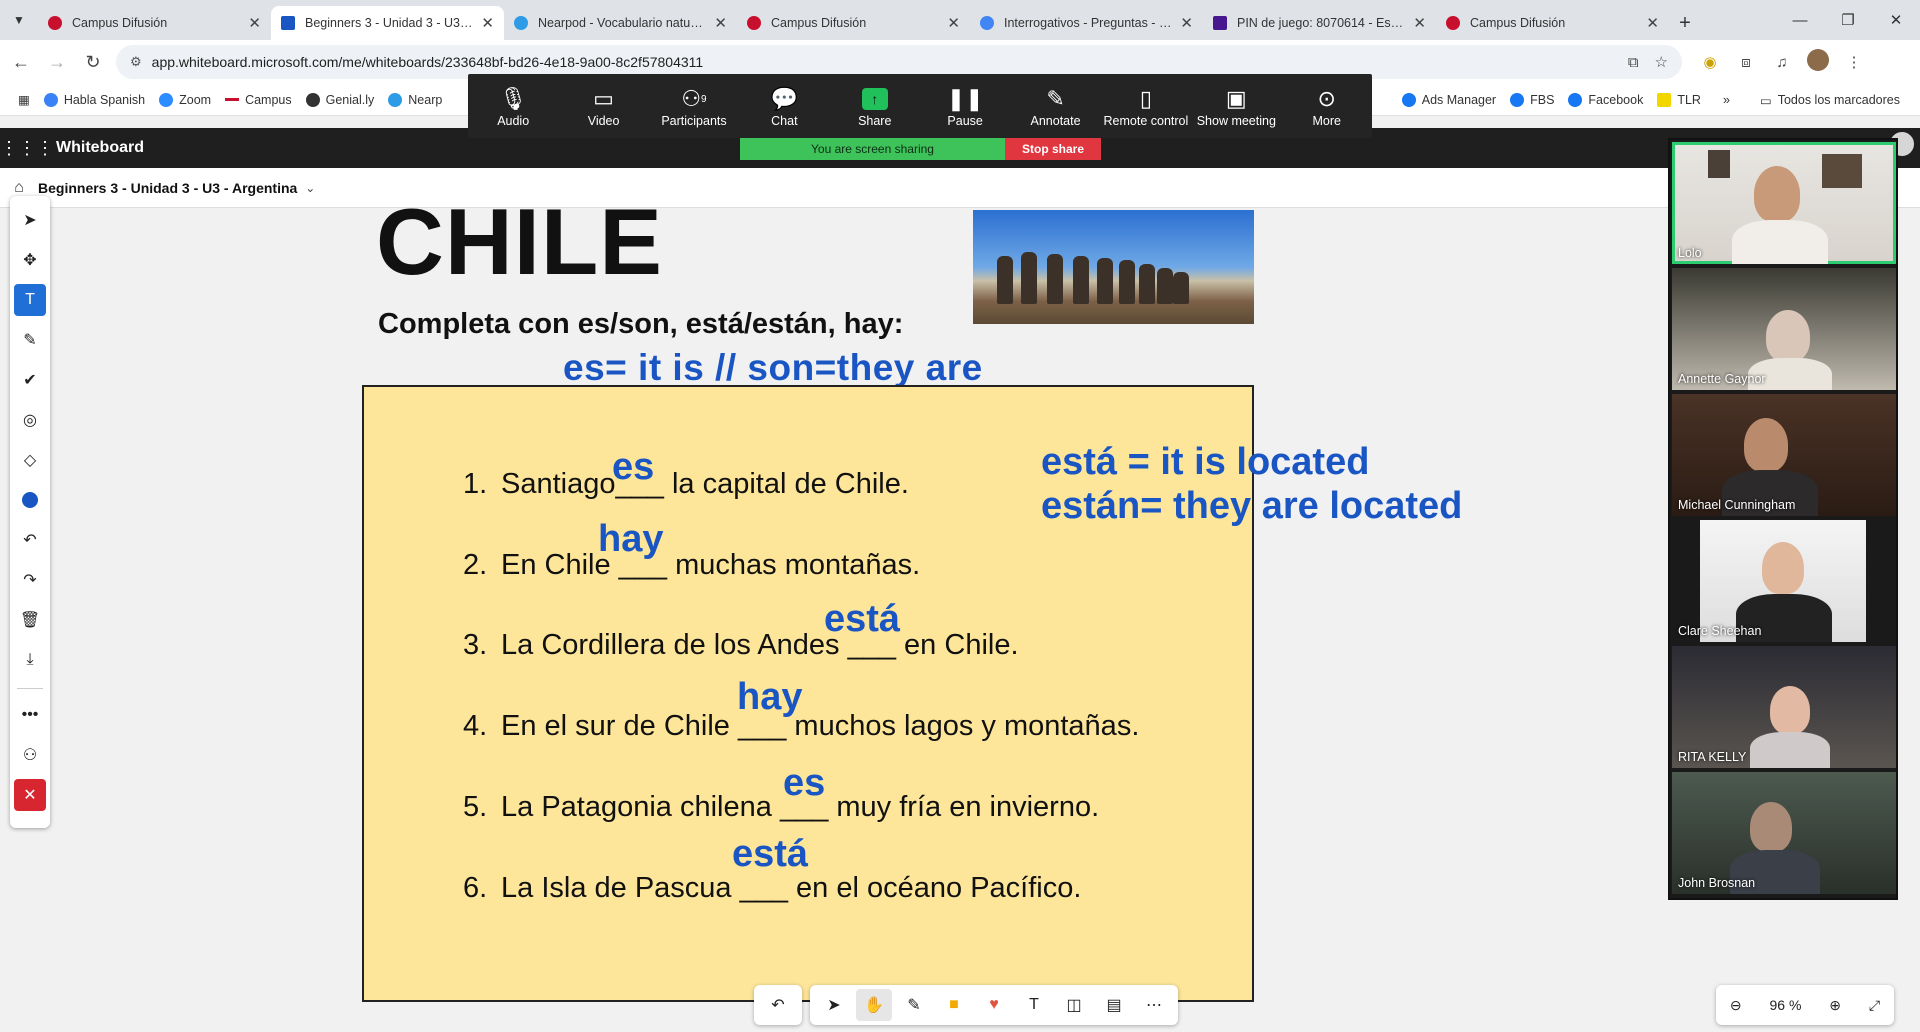 Image resolution: width=1920 pixels, height=1032 pixels. I want to click on stop-share-button: Stop share, so click(1053, 149).